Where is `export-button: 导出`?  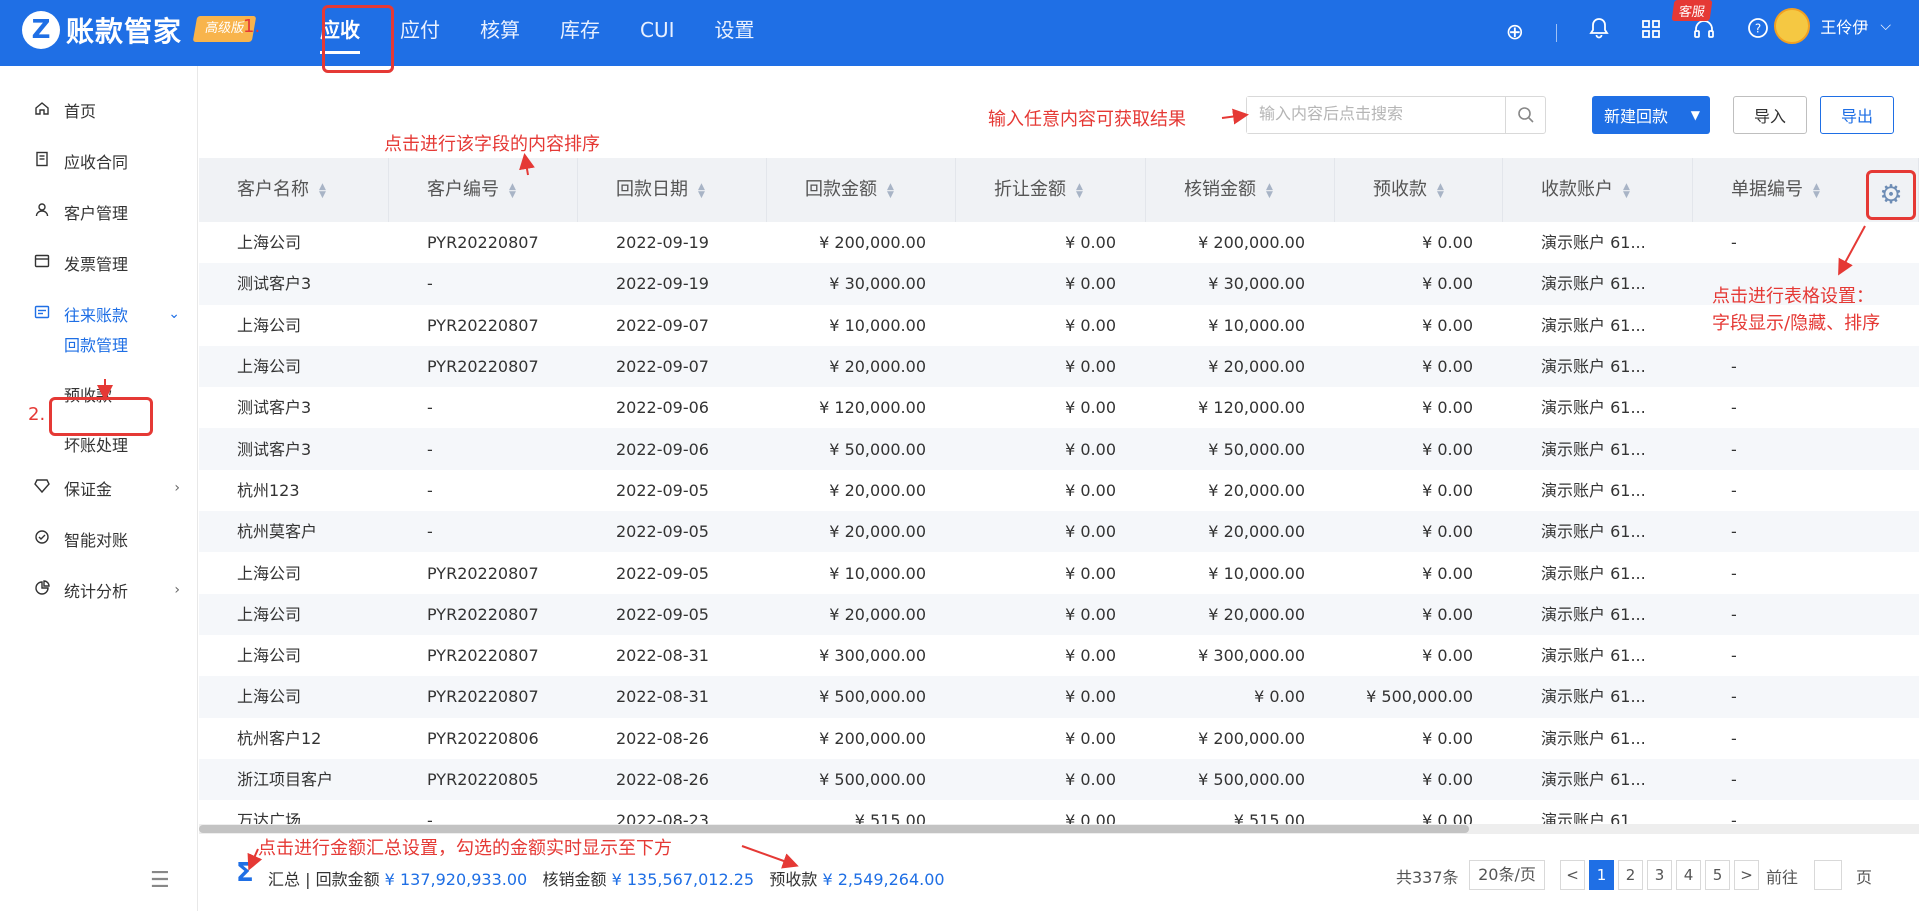
export-button: 导出 is located at coordinates (1857, 115).